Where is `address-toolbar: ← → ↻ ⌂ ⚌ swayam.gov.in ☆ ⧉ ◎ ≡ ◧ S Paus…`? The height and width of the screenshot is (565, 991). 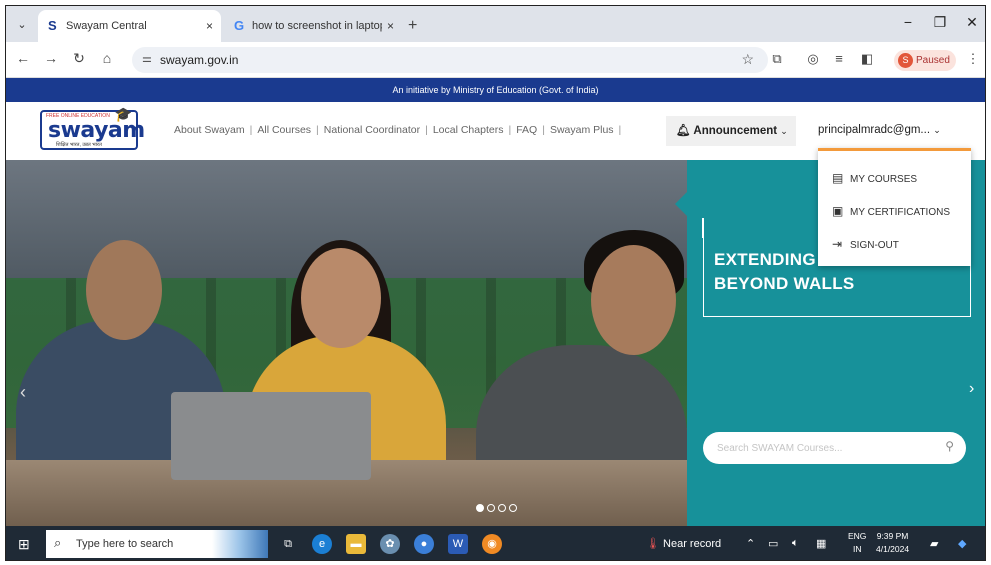 address-toolbar: ← → ↻ ⌂ ⚌ swayam.gov.in ☆ ⧉ ◎ ≡ ◧ S Paus… is located at coordinates (495, 60).